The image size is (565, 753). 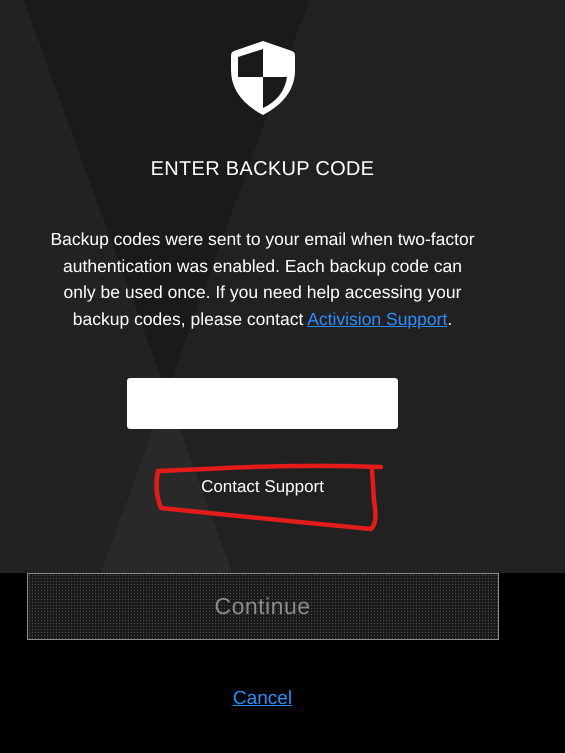 I want to click on support-link: Activision Support, so click(x=377, y=318).